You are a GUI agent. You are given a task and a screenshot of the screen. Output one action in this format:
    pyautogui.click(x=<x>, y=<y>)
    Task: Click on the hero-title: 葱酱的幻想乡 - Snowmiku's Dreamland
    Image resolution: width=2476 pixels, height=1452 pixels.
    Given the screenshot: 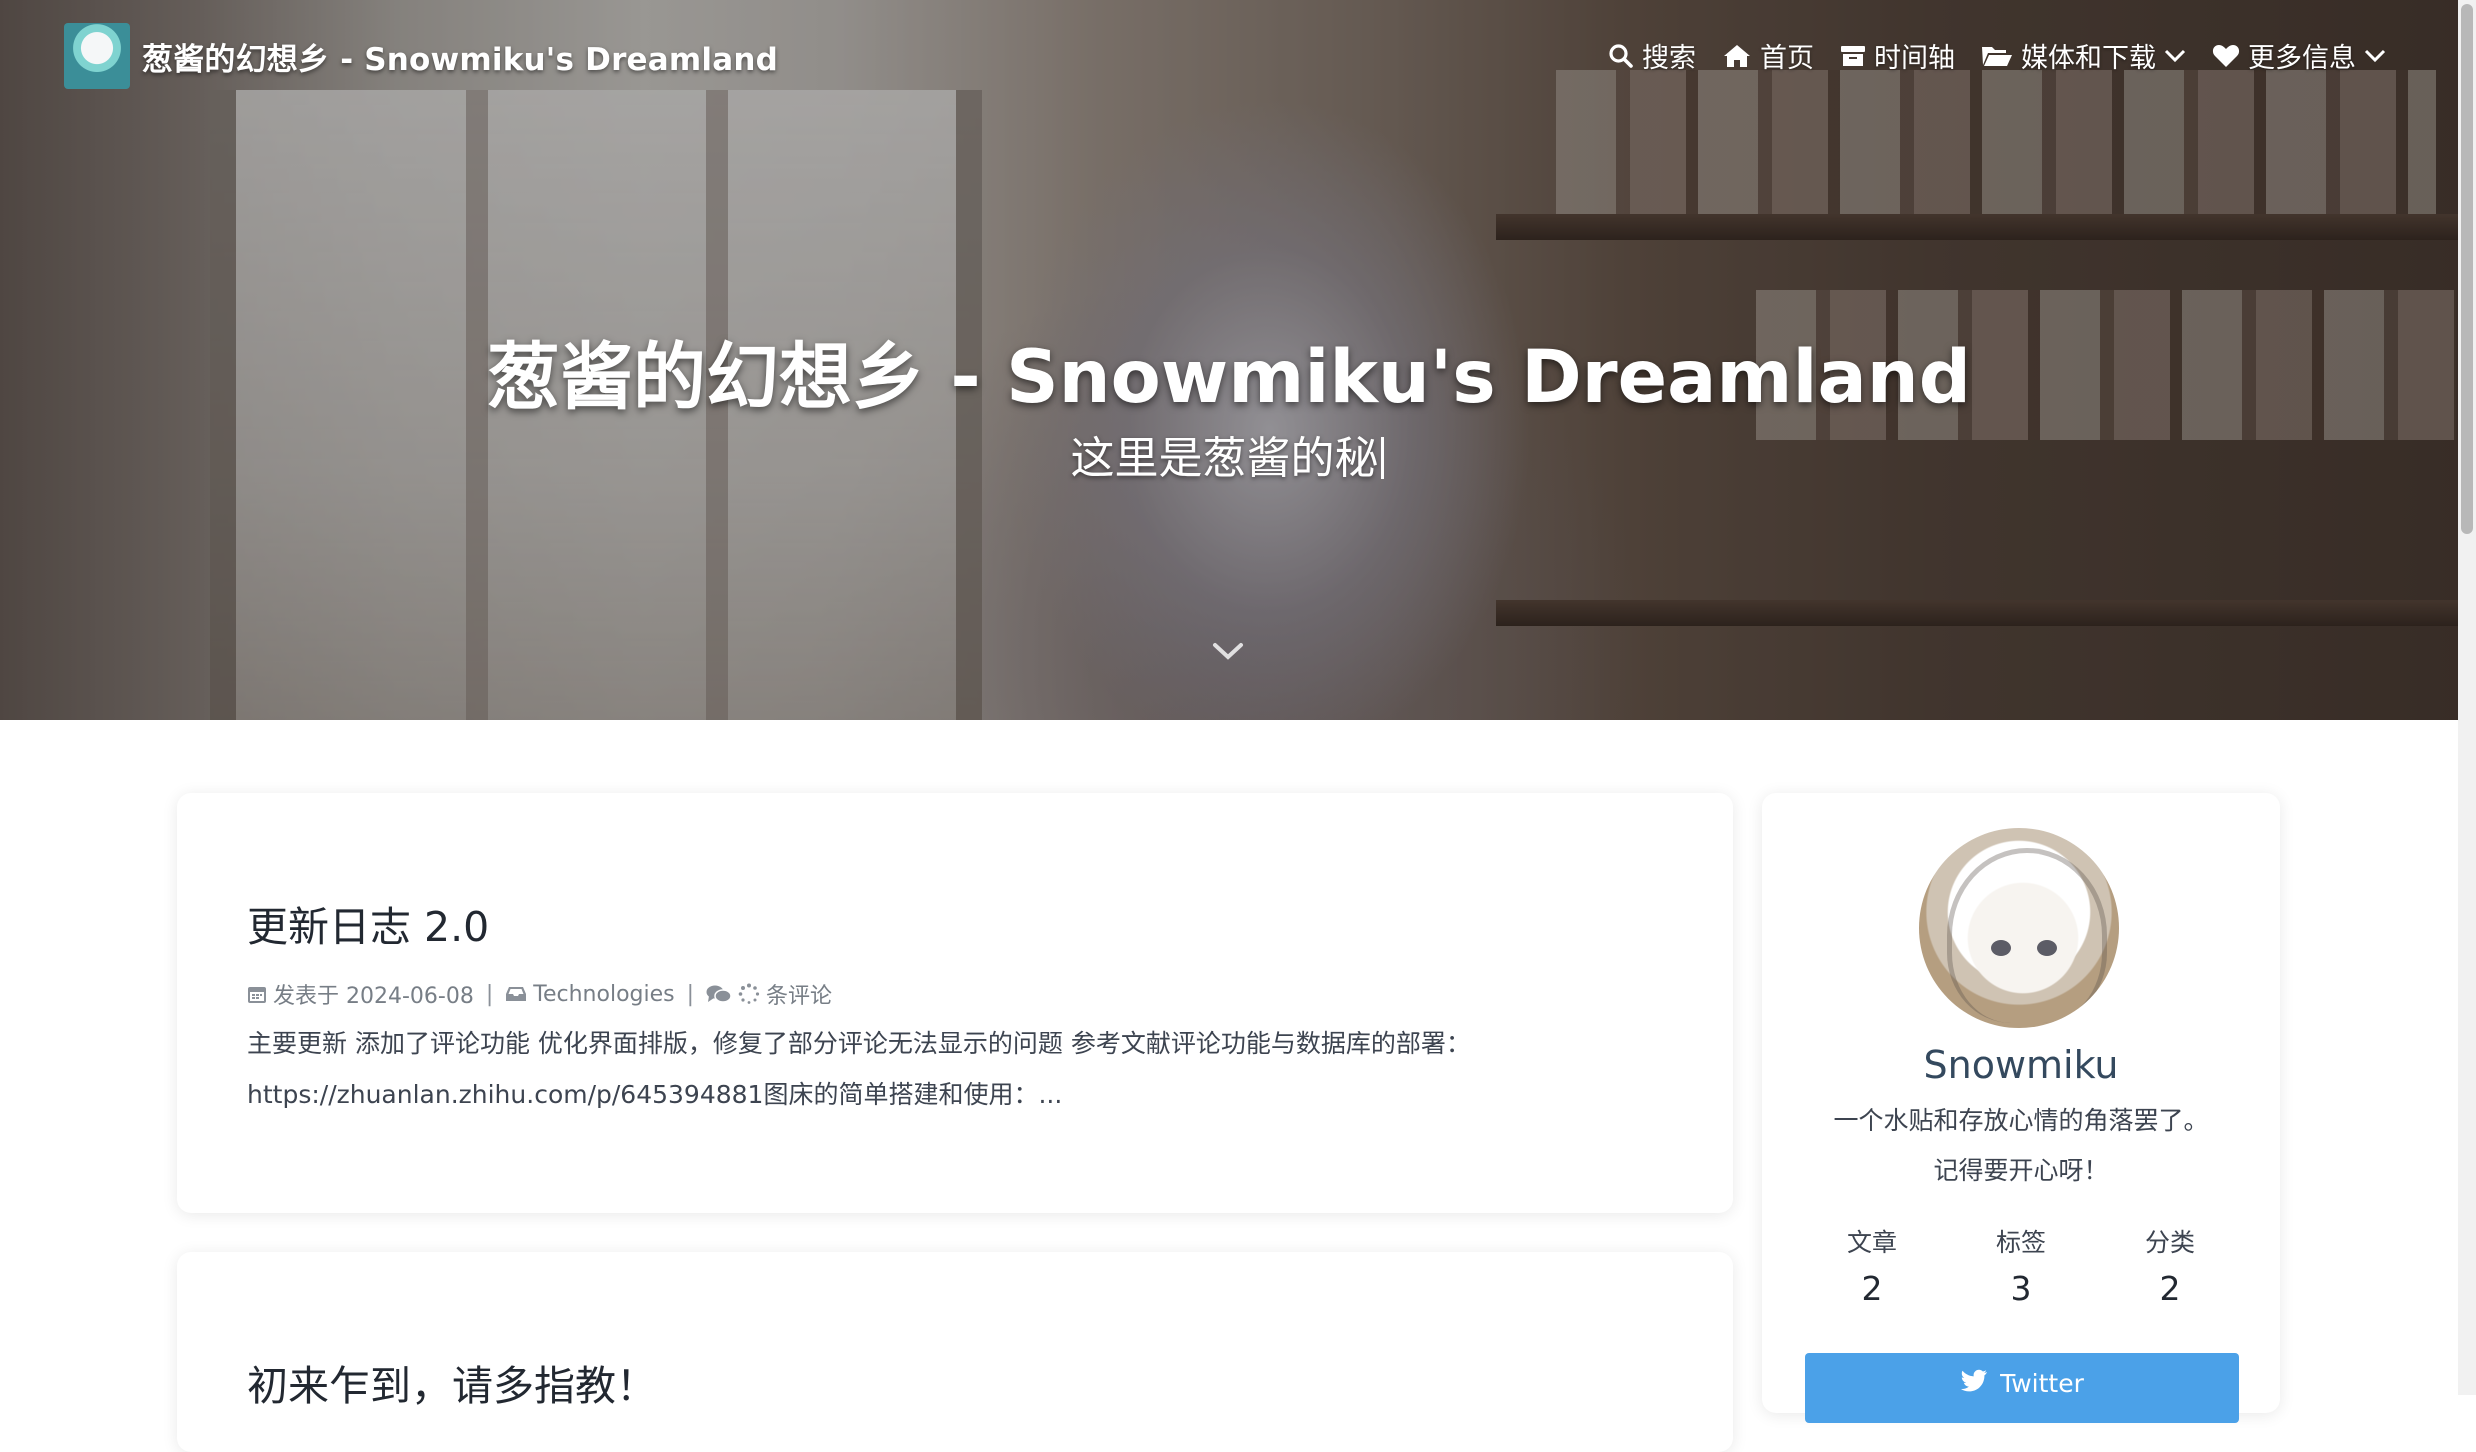 What is the action you would take?
    pyautogui.click(x=1229, y=377)
    